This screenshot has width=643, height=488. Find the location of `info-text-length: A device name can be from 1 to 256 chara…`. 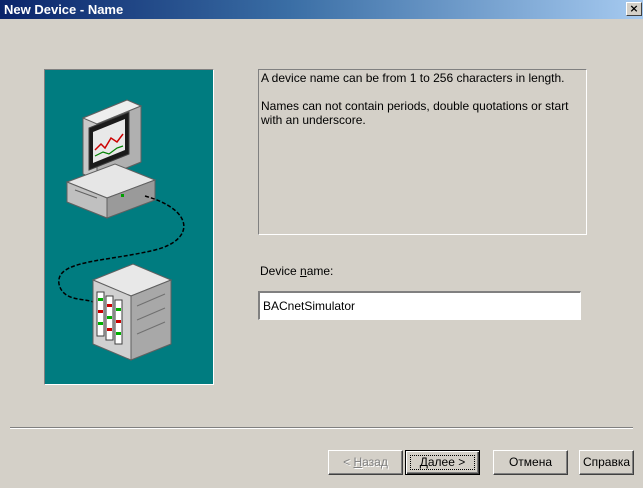

info-text-length: A device name can be from 1 to 256 chara… is located at coordinates (413, 78).